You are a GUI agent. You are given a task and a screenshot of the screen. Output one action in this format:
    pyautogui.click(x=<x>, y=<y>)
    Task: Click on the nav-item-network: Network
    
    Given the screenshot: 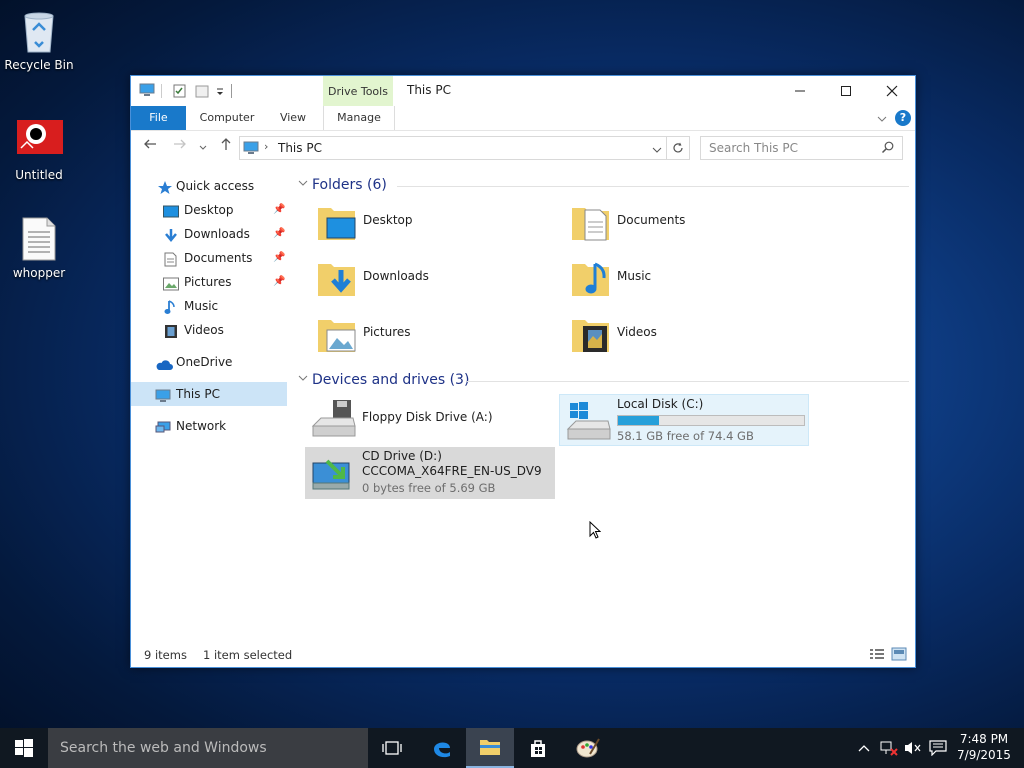 What is the action you would take?
    pyautogui.click(x=209, y=426)
    